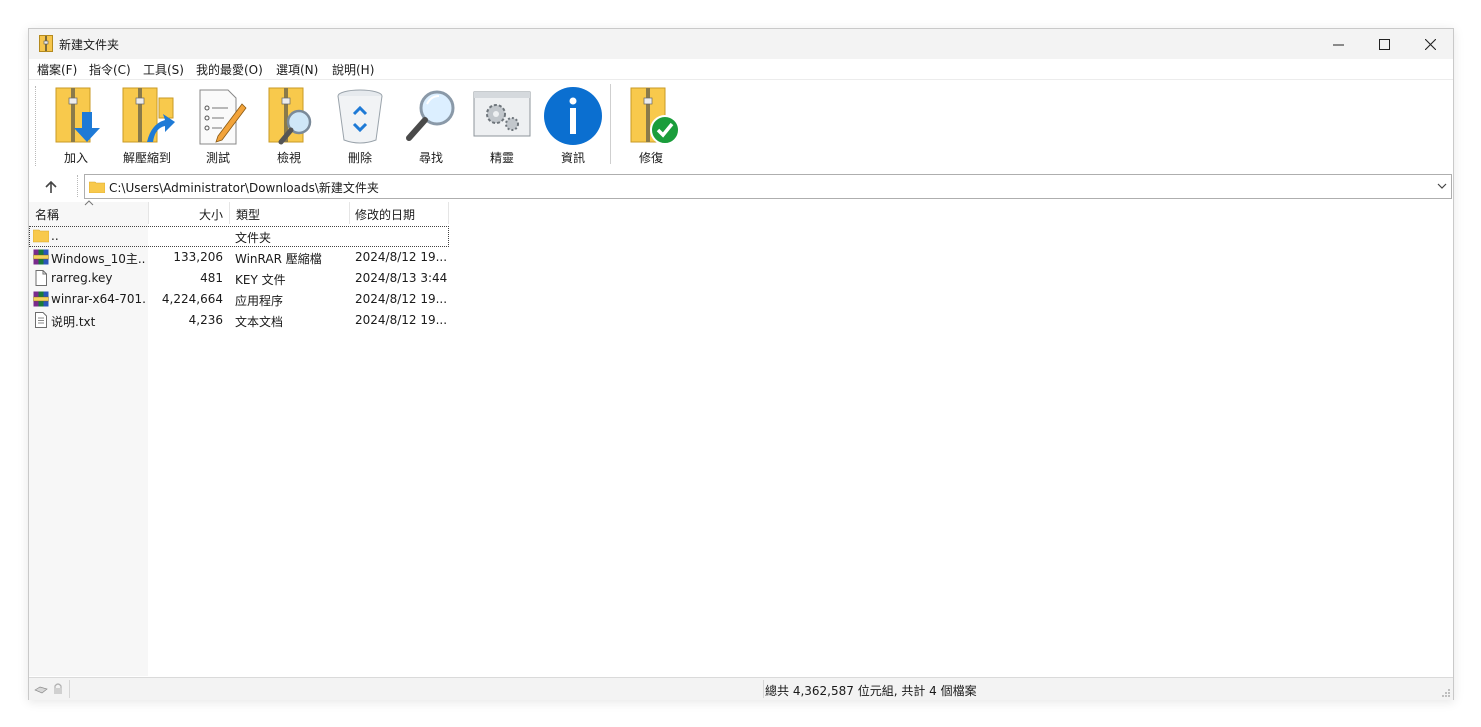 The width and height of the screenshot is (1481, 727). Describe the element at coordinates (741, 125) in the screenshot. I see `toolbar: 加入 解壓縮到 測試 檢視 刪除 尋找 精靈 資訊 修復` at that location.